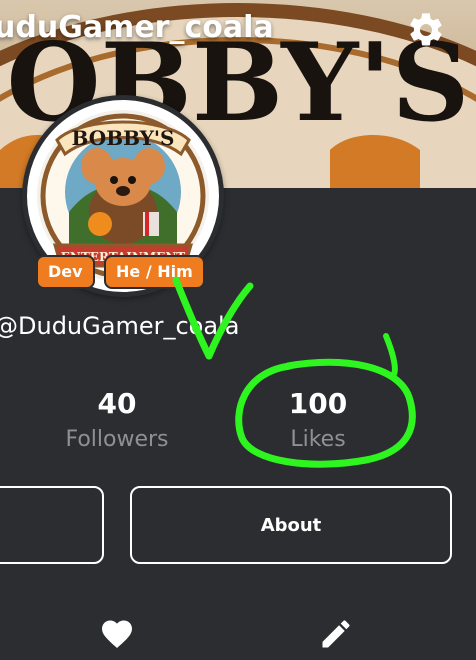  I want to click on page-title: uduGamer_coala, so click(137, 27).